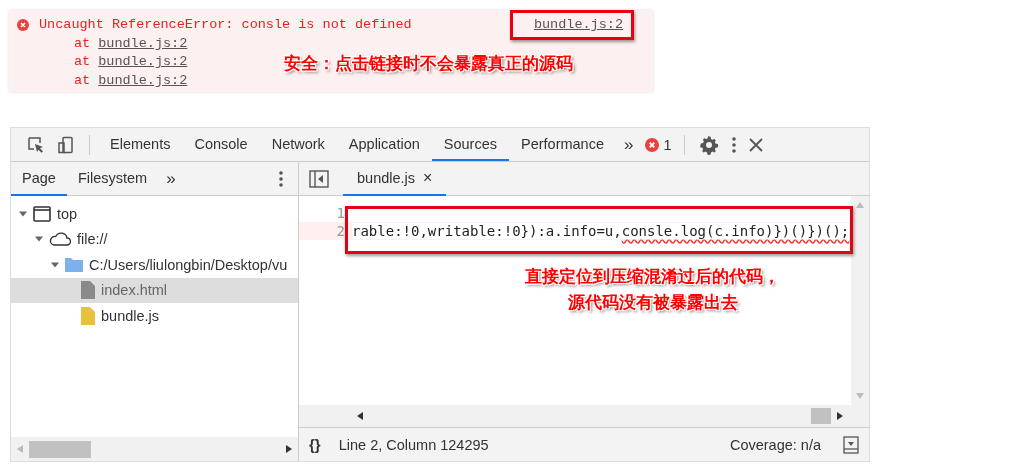 The width and height of the screenshot is (1010, 466). Describe the element at coordinates (154, 290) in the screenshot. I see `tree-item: index.html` at that location.